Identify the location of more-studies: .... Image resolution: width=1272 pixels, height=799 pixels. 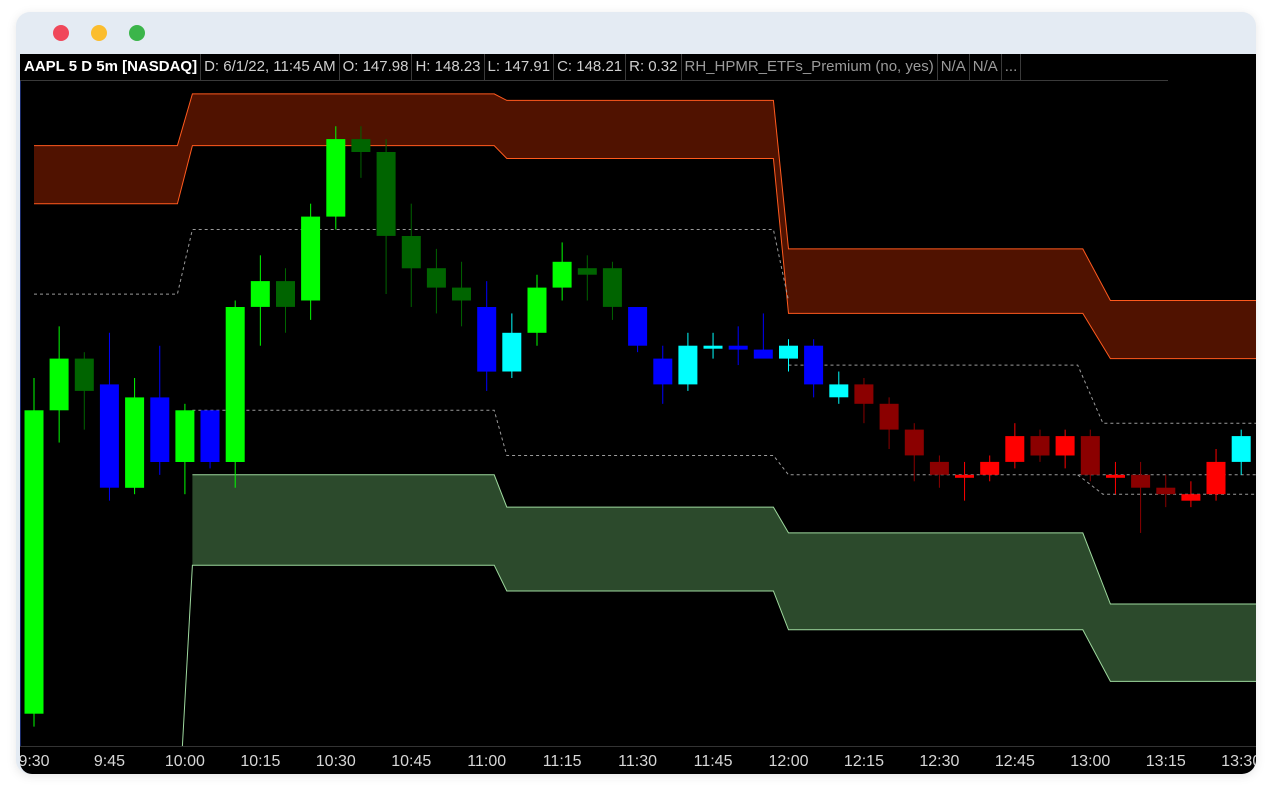
(1012, 67).